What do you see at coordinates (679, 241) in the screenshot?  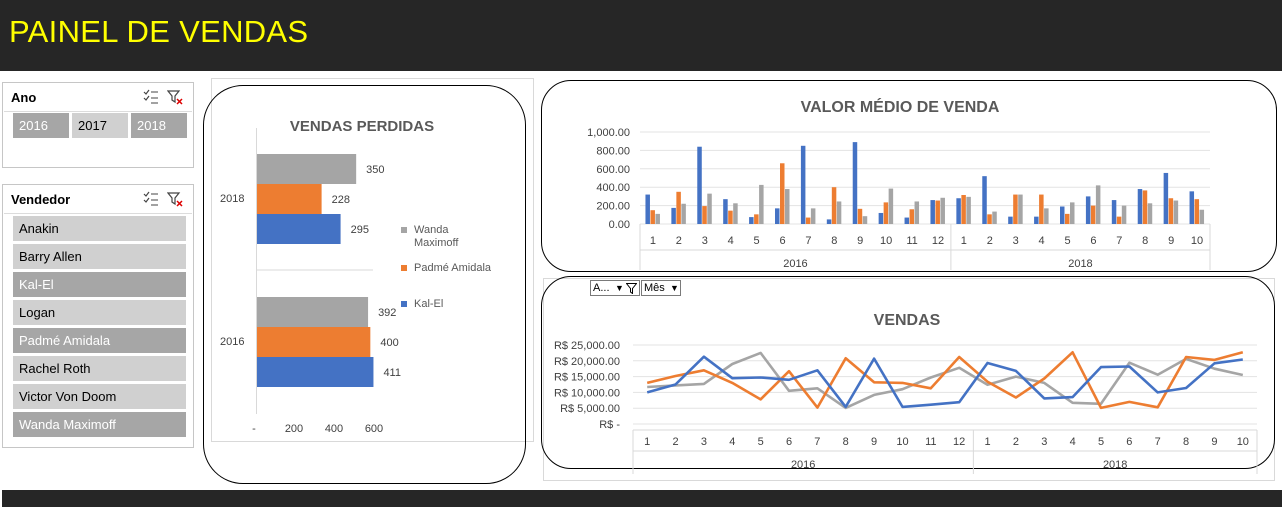 I see `x-tick-label: 2` at bounding box center [679, 241].